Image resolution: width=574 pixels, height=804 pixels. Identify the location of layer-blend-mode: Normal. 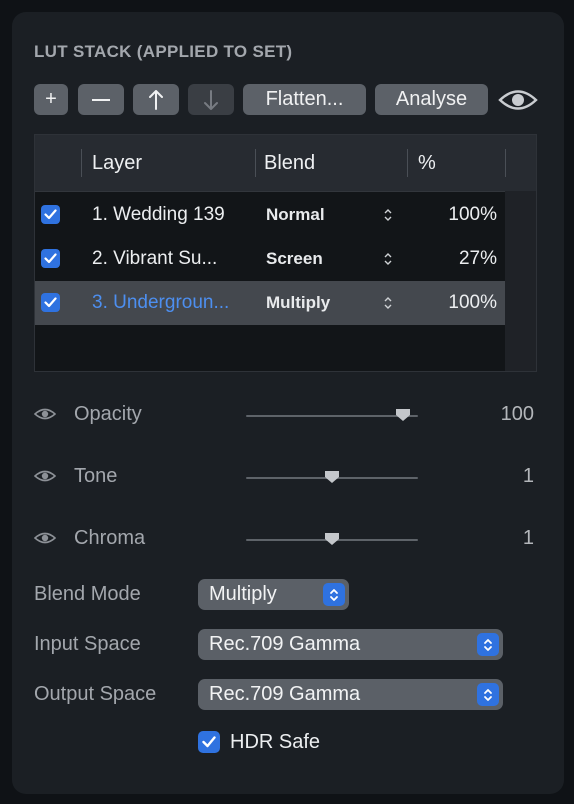
(295, 215).